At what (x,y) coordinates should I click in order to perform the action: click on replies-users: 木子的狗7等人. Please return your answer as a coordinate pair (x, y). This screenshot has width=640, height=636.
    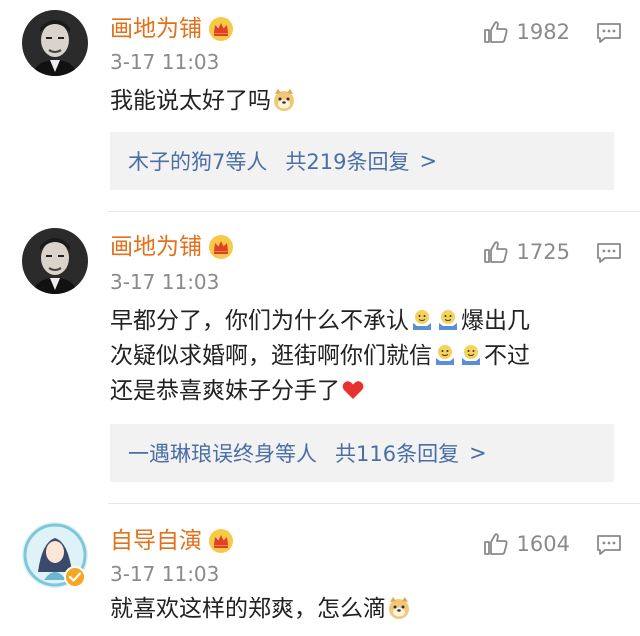
    Looking at the image, I should click on (197, 161).